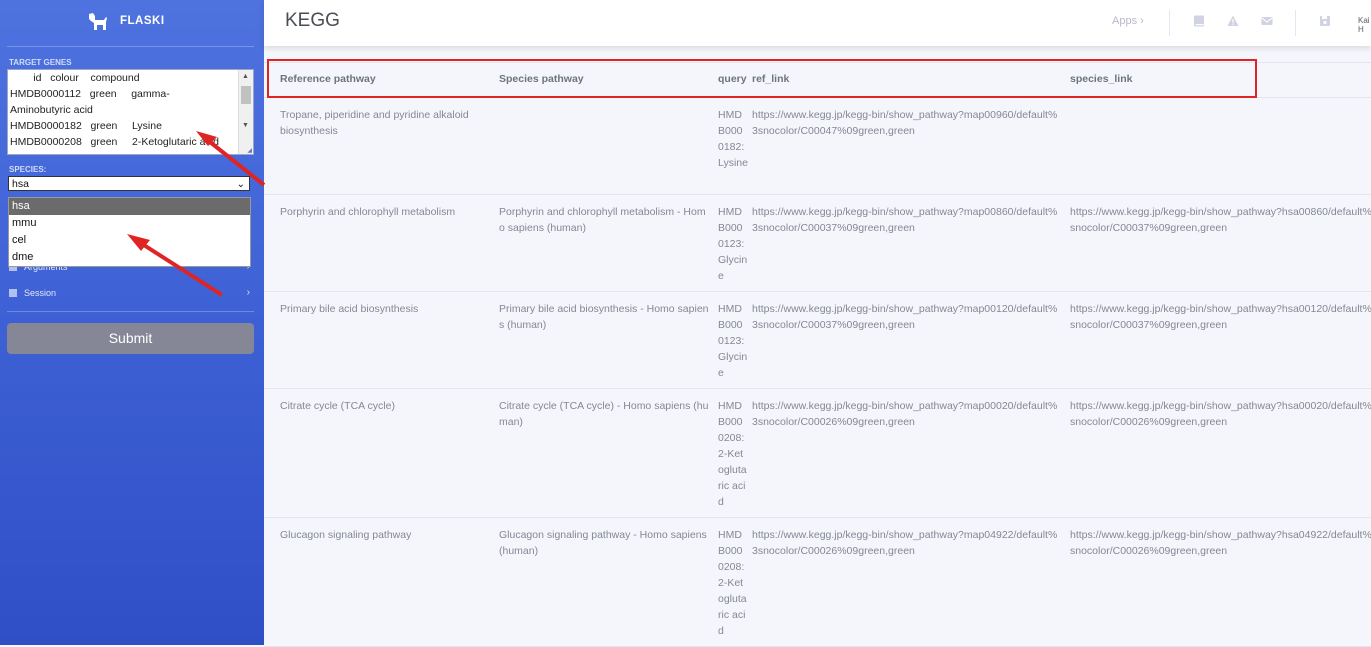  Describe the element at coordinates (129, 183) in the screenshot. I see `species-select: hsa ⌄` at that location.